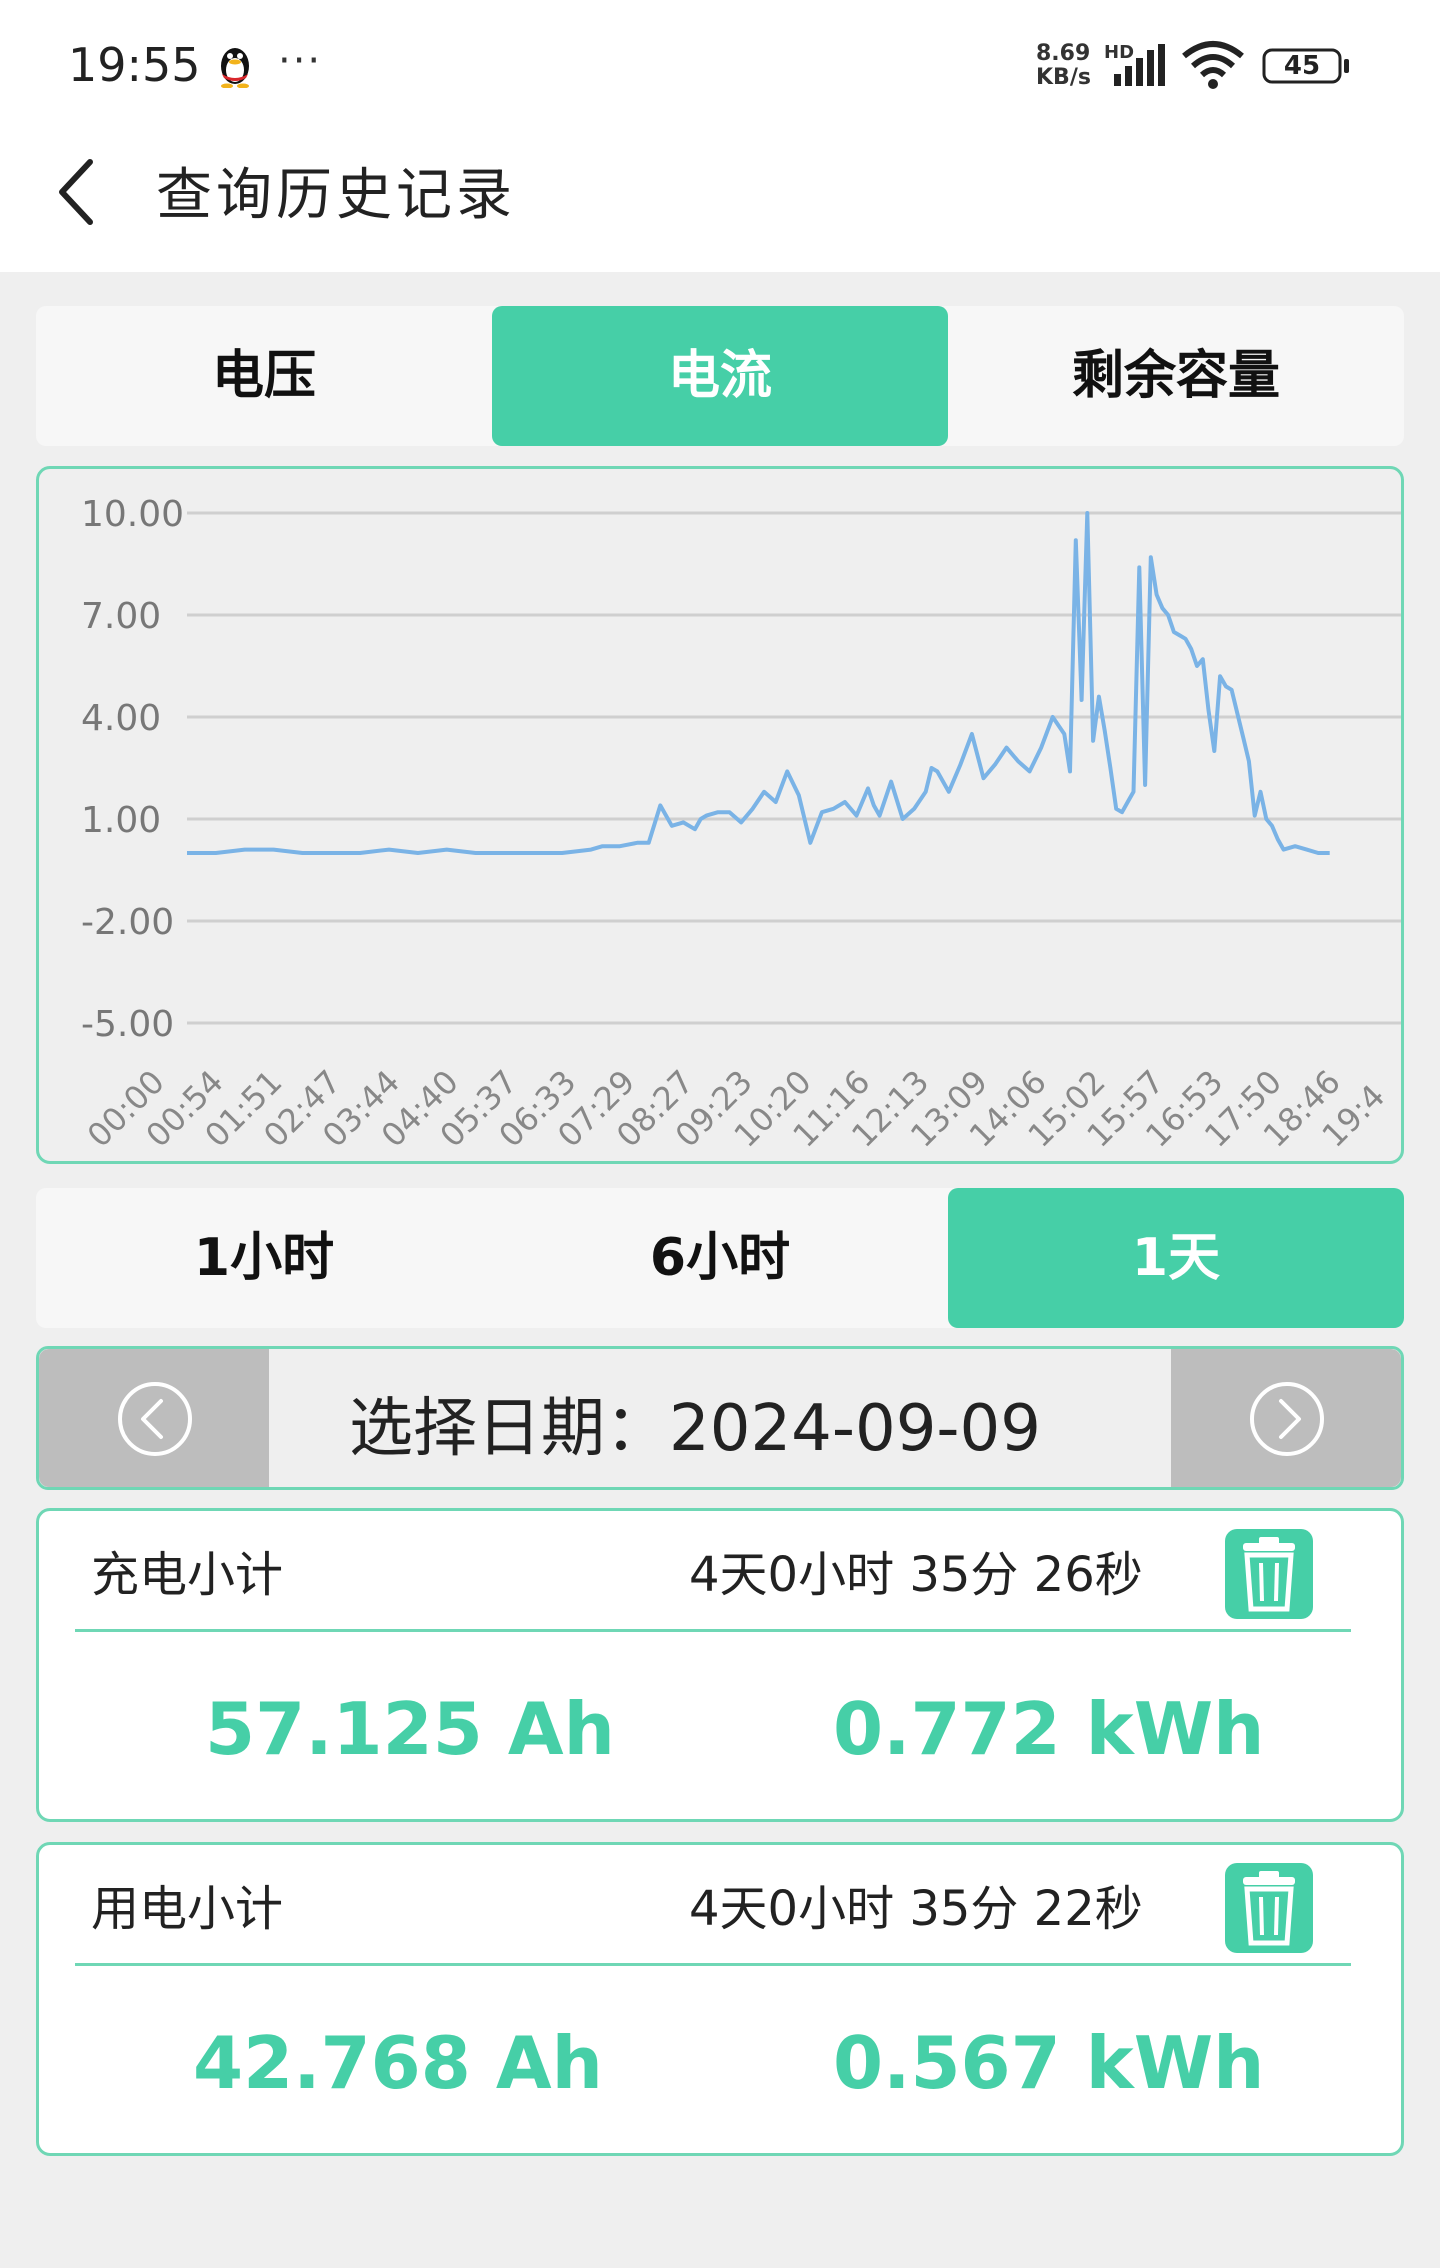 The width and height of the screenshot is (1440, 2268). I want to click on y-tick-label: -5.00, so click(127, 1024).